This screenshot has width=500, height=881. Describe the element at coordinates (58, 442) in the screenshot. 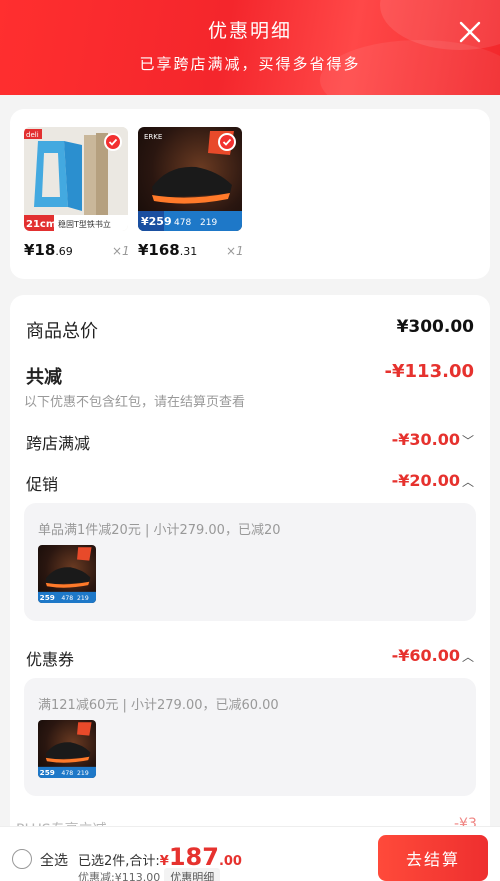

I see `cross-store-label: 跨店满减` at that location.